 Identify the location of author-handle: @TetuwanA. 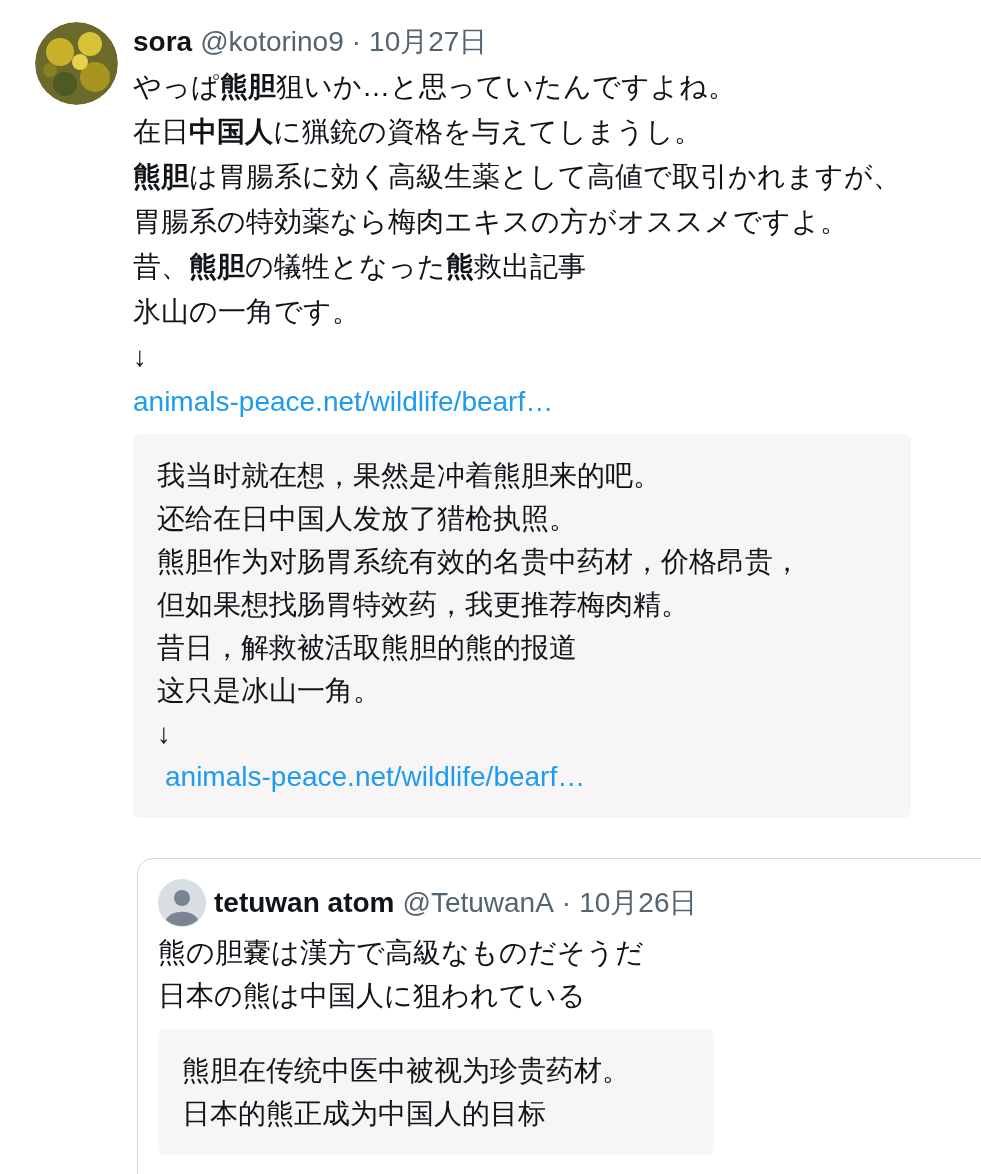
(478, 903).